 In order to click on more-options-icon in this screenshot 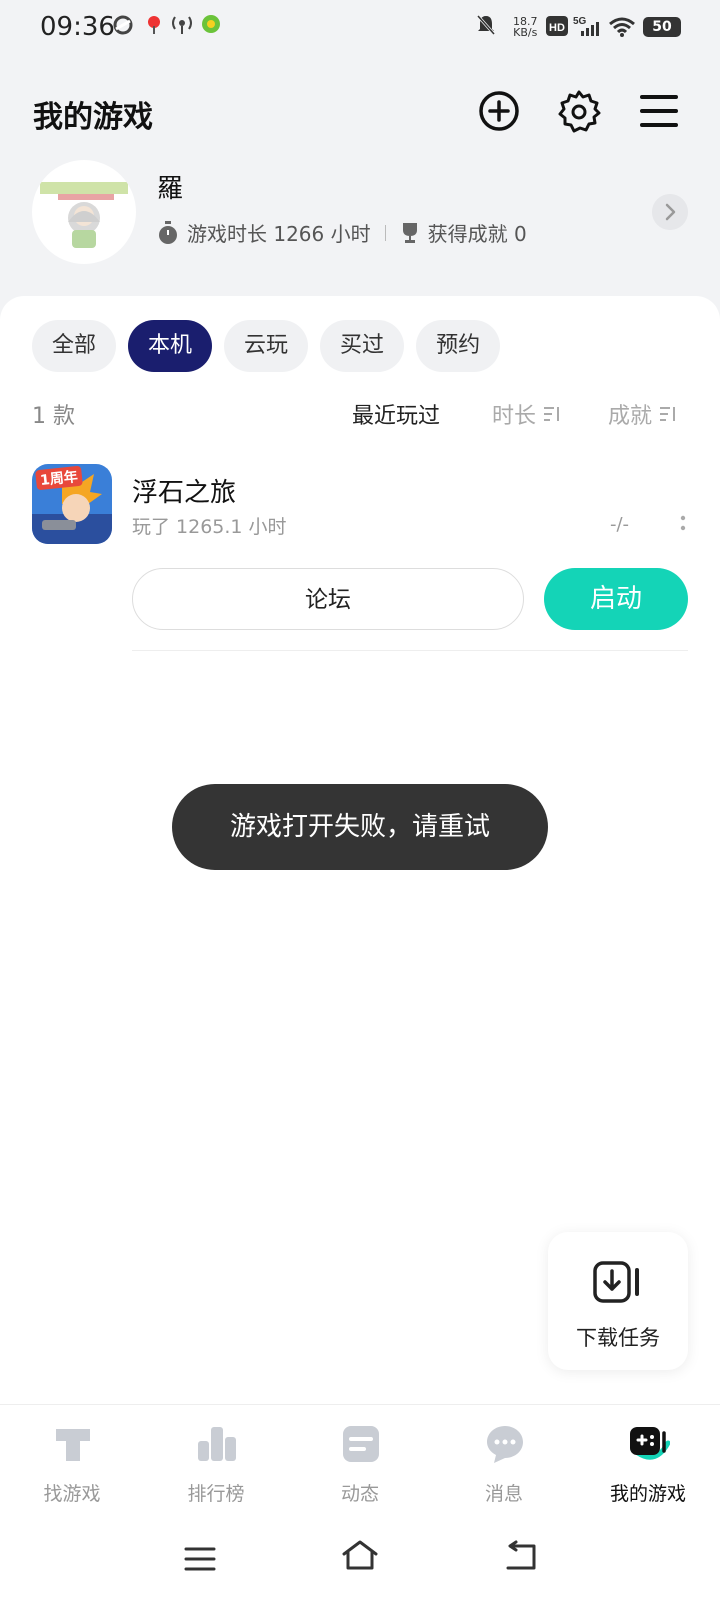, I will do `click(683, 524)`.